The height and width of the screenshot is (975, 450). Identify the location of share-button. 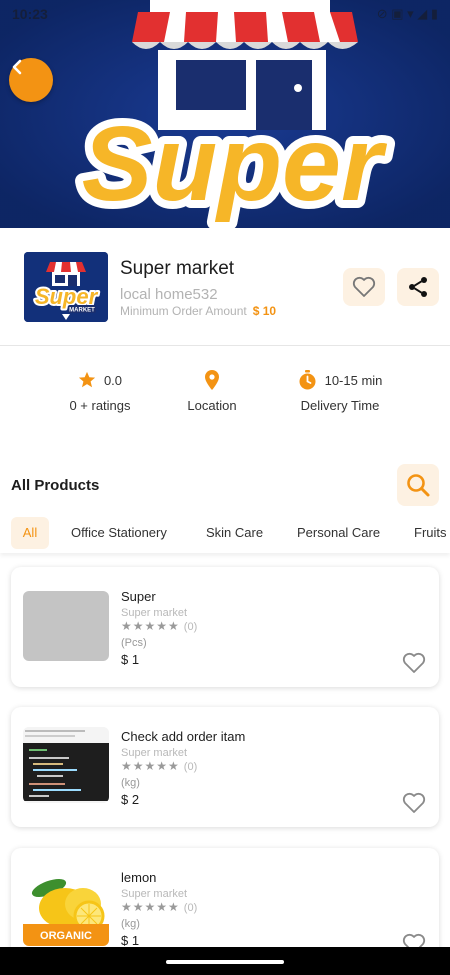
(418, 287).